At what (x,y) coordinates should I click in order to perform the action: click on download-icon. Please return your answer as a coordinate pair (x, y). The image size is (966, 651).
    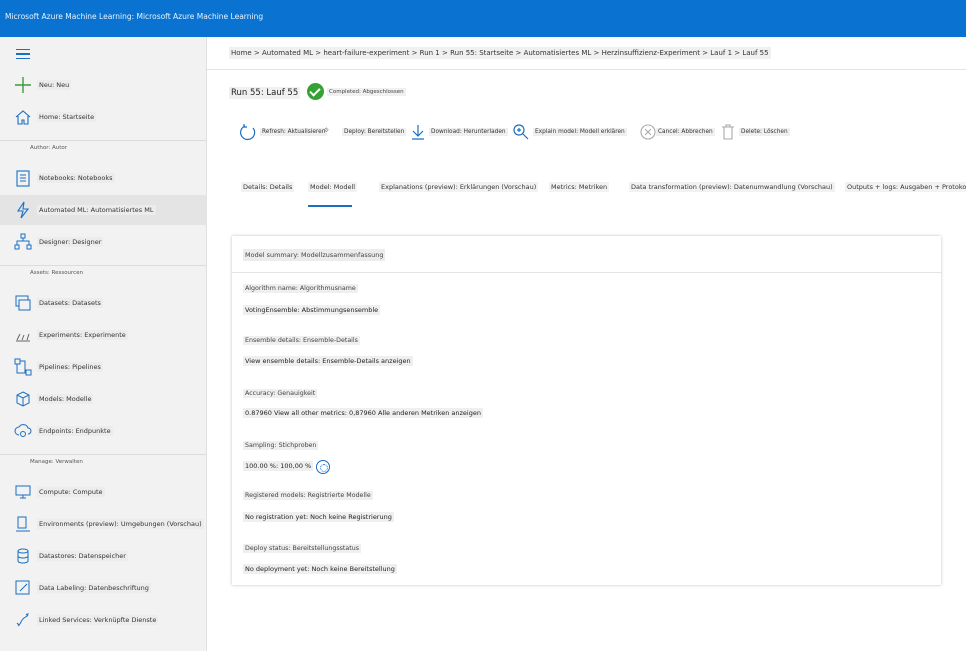
    Looking at the image, I should click on (418, 132).